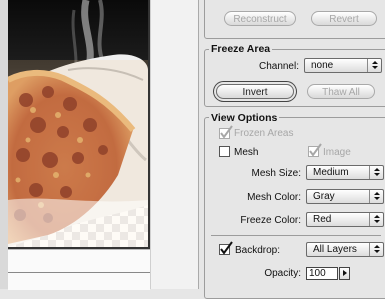  I want to click on thaw-all-button: Thaw All, so click(341, 91).